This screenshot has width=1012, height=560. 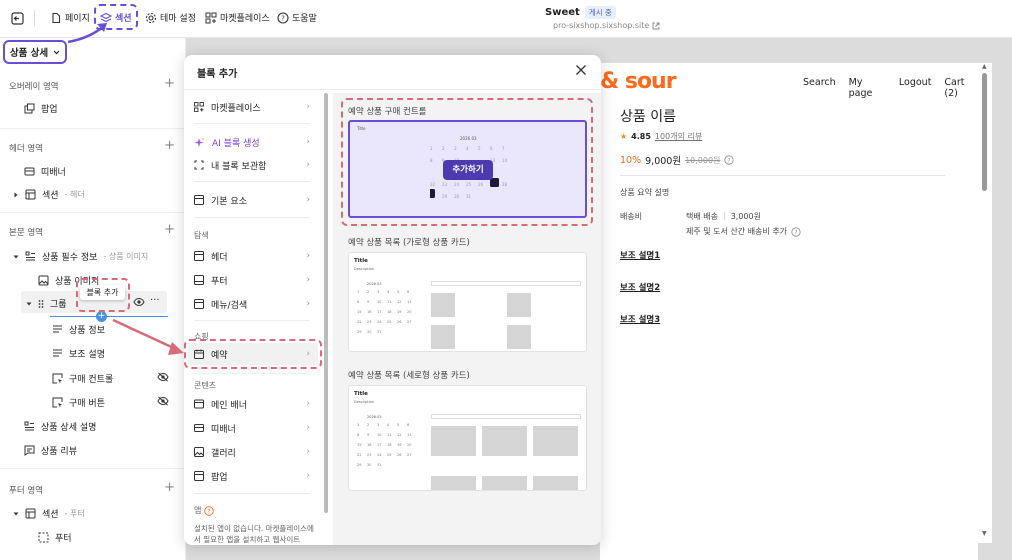 What do you see at coordinates (409, 435) in the screenshot?
I see `svg-text: 13` at bounding box center [409, 435].